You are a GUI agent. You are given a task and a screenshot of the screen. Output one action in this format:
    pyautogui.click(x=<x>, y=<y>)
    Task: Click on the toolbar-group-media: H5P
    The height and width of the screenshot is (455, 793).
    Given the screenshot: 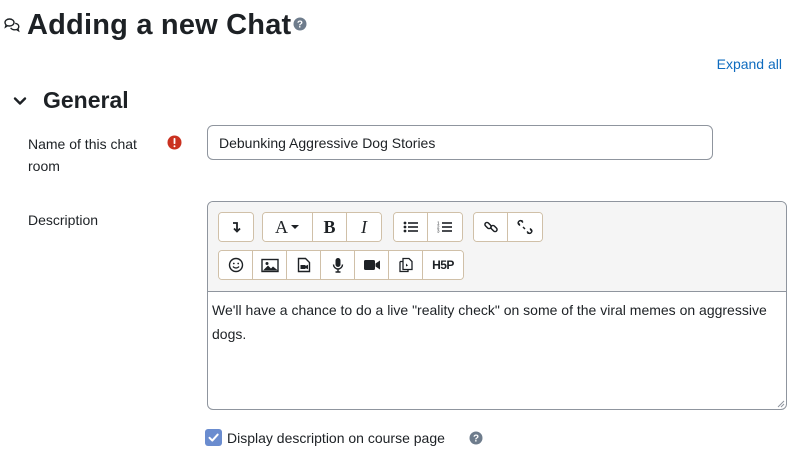 What is the action you would take?
    pyautogui.click(x=341, y=265)
    